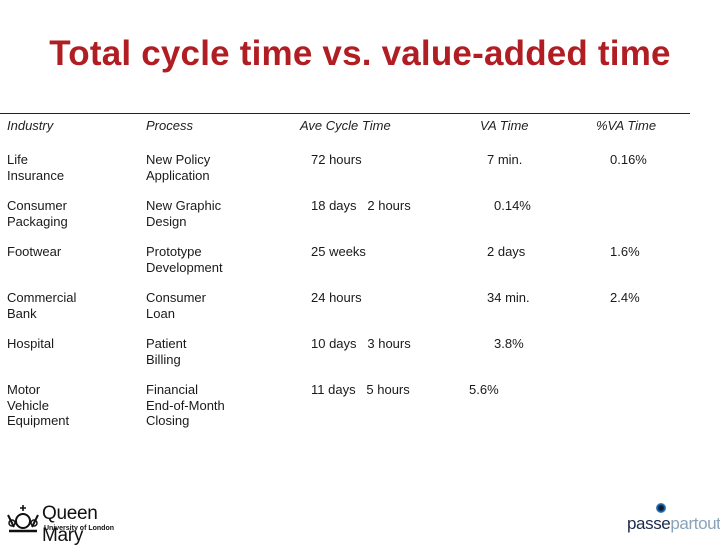 This screenshot has width=720, height=547. Describe the element at coordinates (336, 159) in the screenshot. I see `cell-cycle-time: 72 hours` at that location.